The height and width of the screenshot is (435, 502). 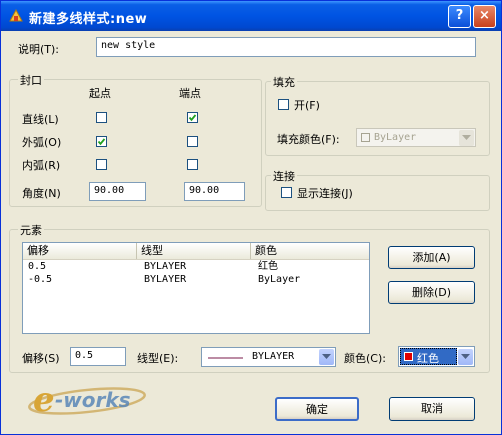 I want to click on offset-label: 偏移(S), so click(x=41, y=358).